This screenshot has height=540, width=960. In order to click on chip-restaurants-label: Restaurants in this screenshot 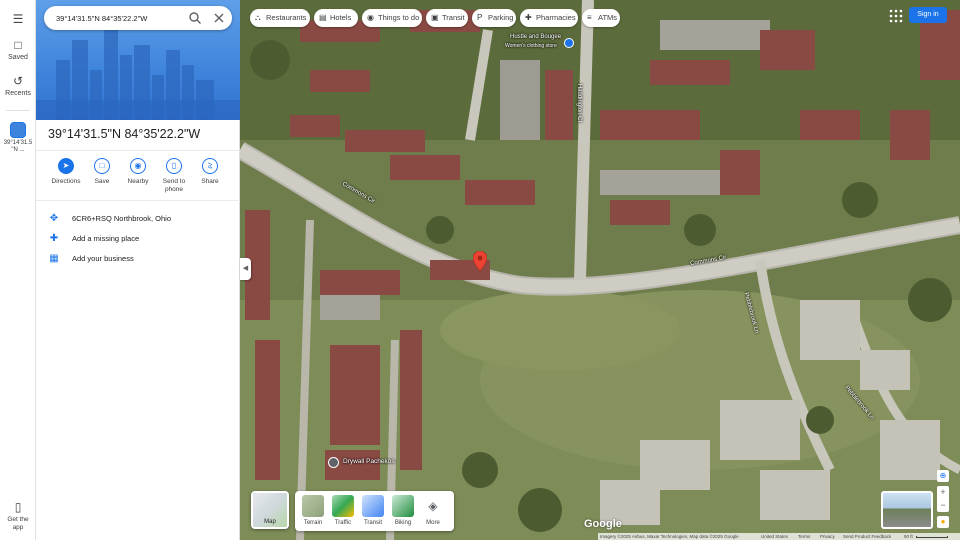, I will do `click(286, 17)`.